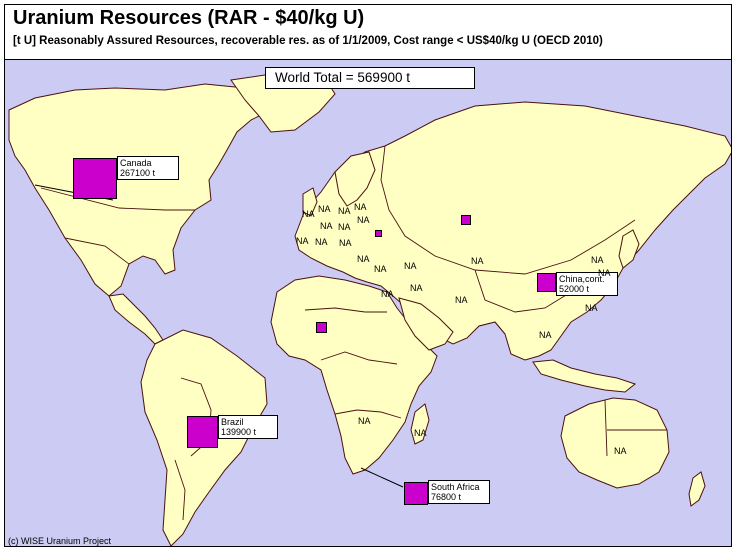 The image size is (740, 551). I want to click on south-africa-leader-line, so click(382, 477).